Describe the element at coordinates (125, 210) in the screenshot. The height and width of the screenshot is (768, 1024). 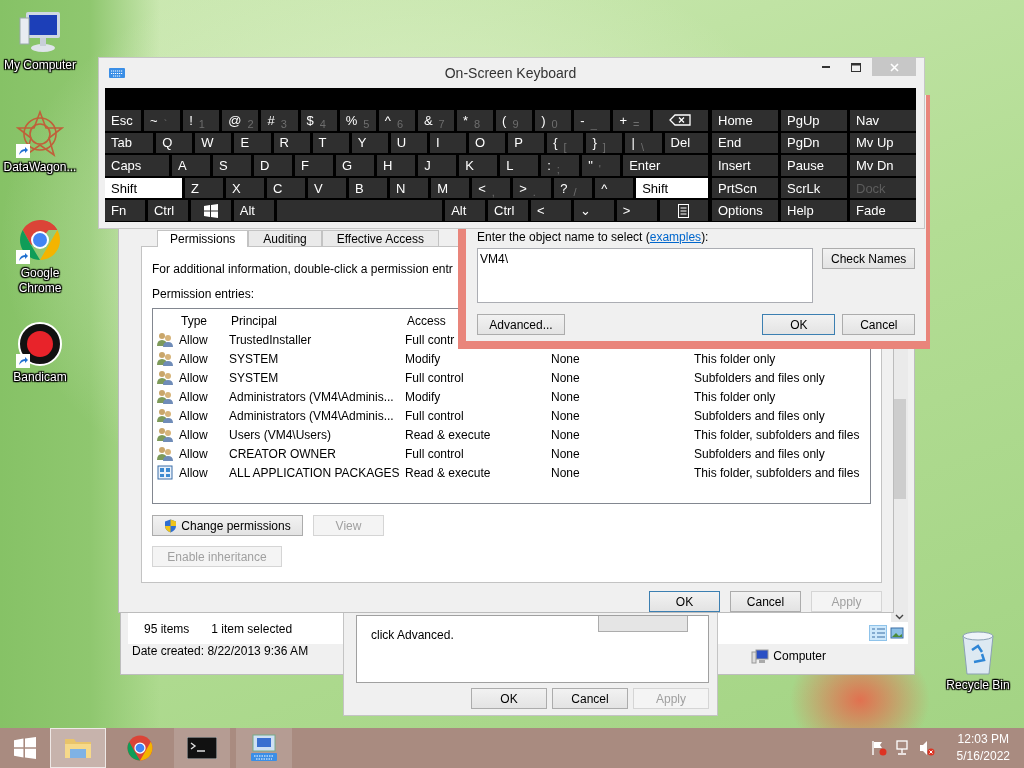
I see `keyboard-key: Fn` at that location.